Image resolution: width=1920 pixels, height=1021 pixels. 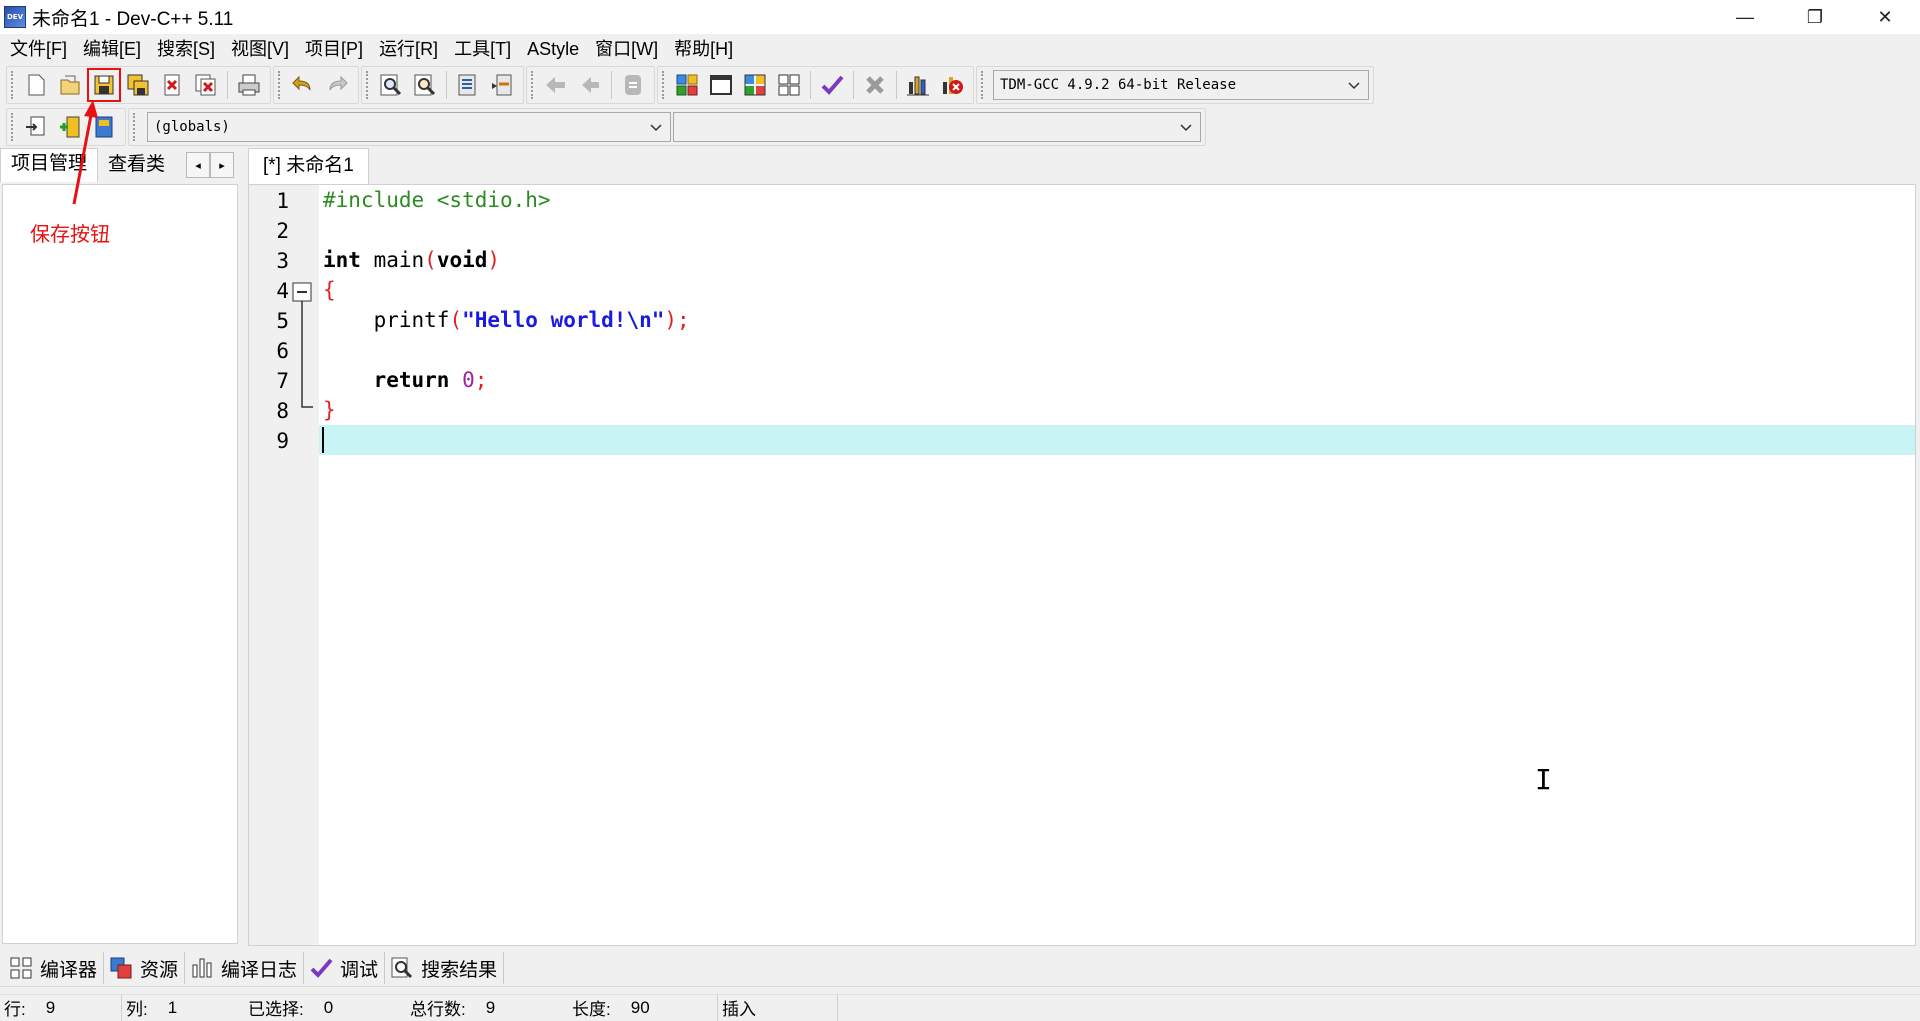 What do you see at coordinates (590, 85) in the screenshot?
I see `indent-right-button` at bounding box center [590, 85].